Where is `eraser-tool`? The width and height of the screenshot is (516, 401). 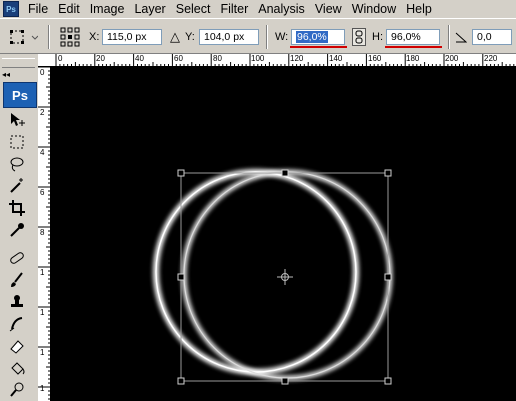
eraser-tool is located at coordinates (17, 346).